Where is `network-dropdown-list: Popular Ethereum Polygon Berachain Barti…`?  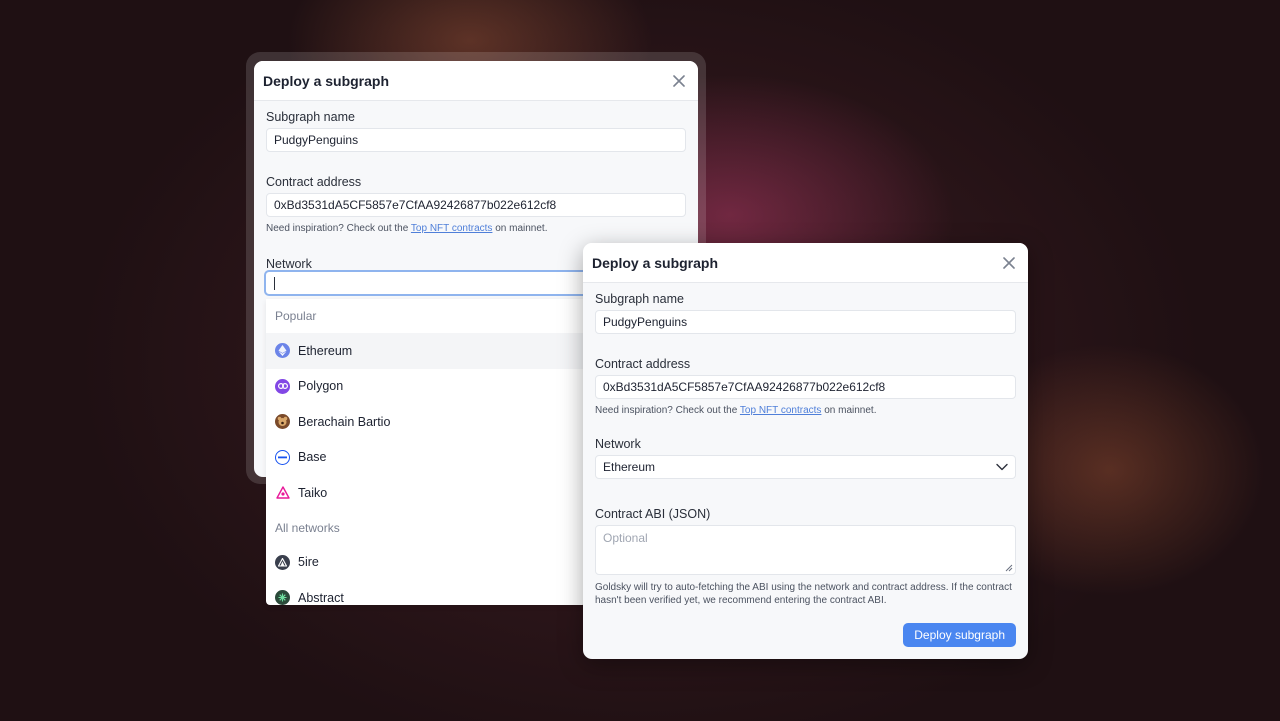
network-dropdown-list: Popular Ethereum Polygon Berachain Barti… is located at coordinates (426, 452).